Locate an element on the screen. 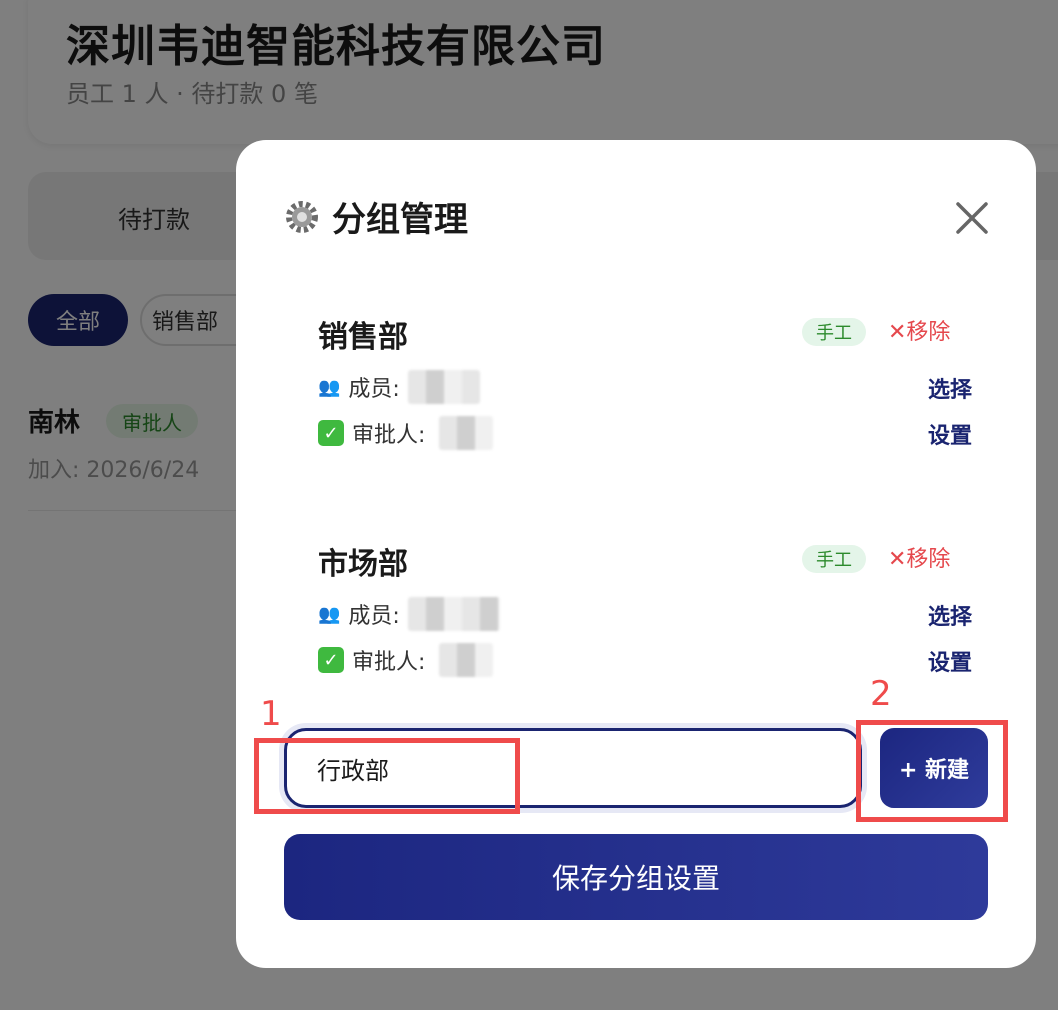  group-name: 销售部 is located at coordinates (363, 337).